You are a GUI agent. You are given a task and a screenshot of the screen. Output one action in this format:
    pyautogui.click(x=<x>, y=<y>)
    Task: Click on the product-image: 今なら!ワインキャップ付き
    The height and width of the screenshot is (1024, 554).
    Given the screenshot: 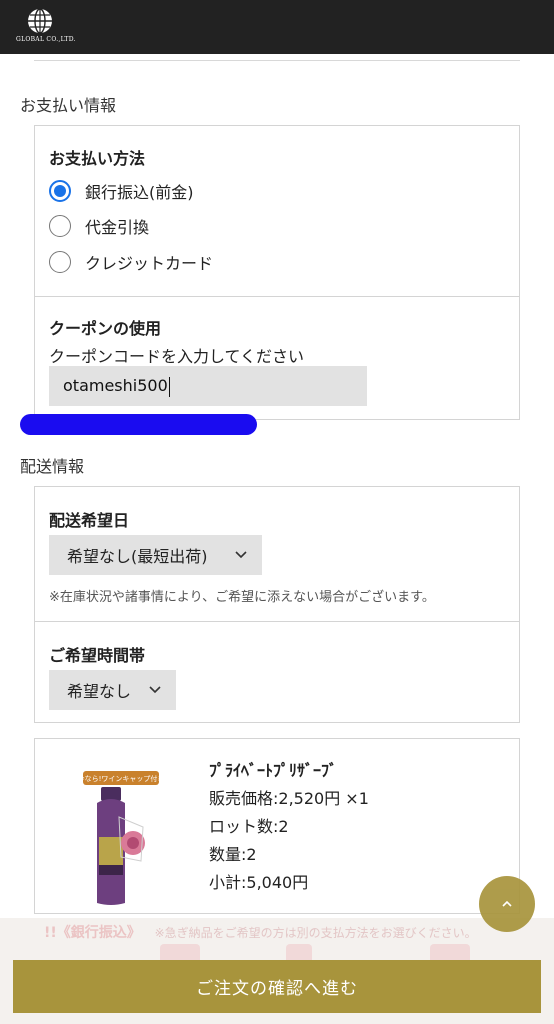 What is the action you would take?
    pyautogui.click(x=121, y=832)
    